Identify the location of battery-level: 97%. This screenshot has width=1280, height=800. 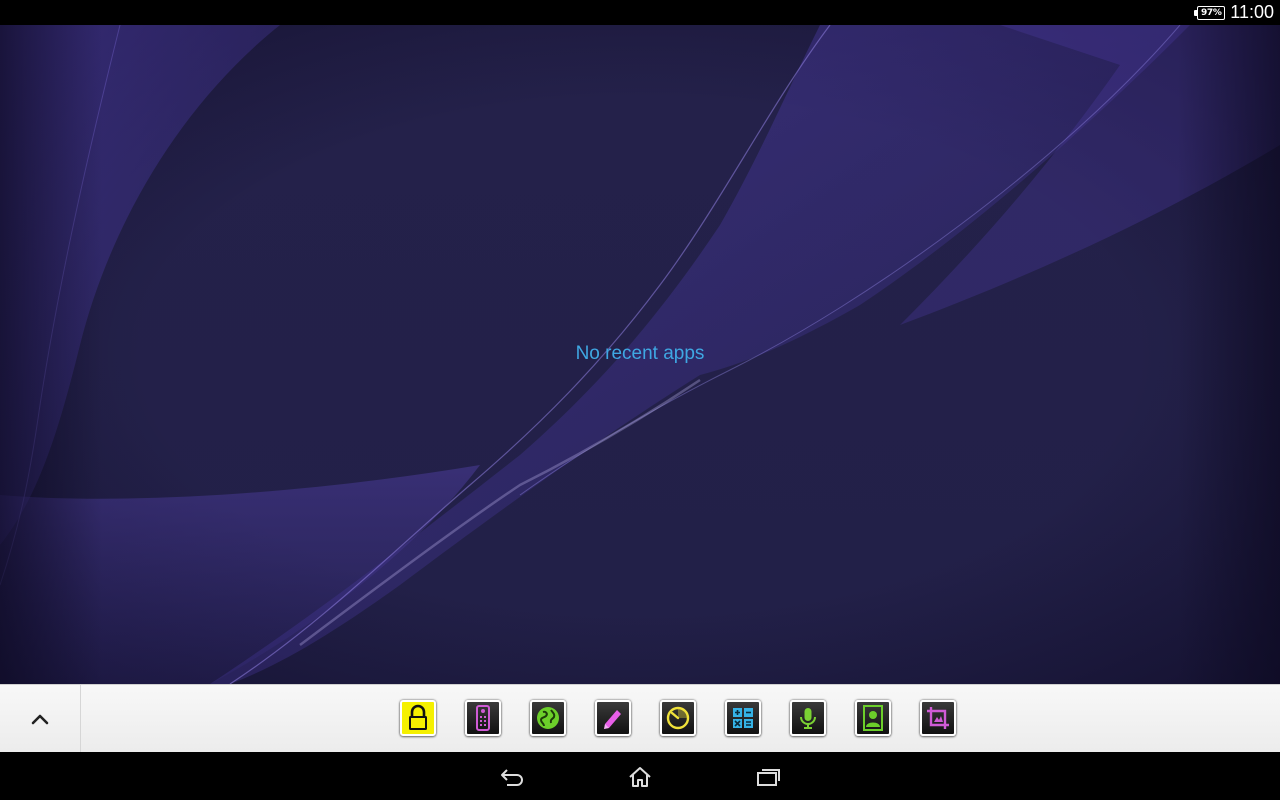
(1211, 13).